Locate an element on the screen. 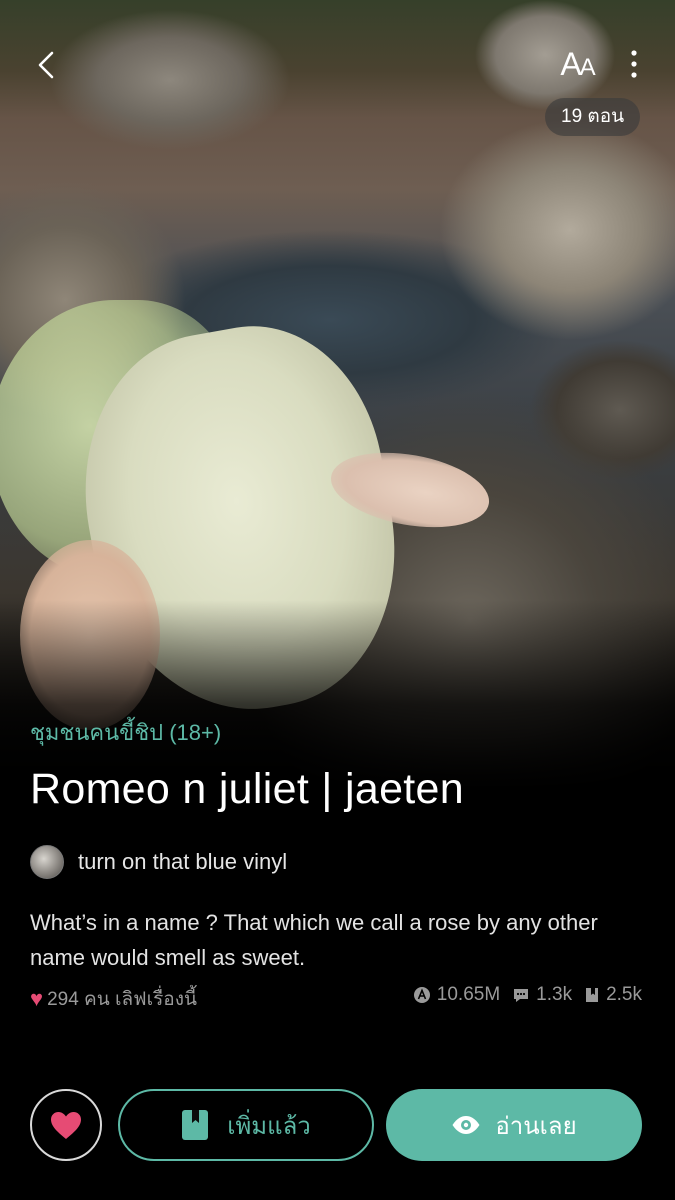 The image size is (675, 1200). comment-icon is located at coordinates (521, 995).